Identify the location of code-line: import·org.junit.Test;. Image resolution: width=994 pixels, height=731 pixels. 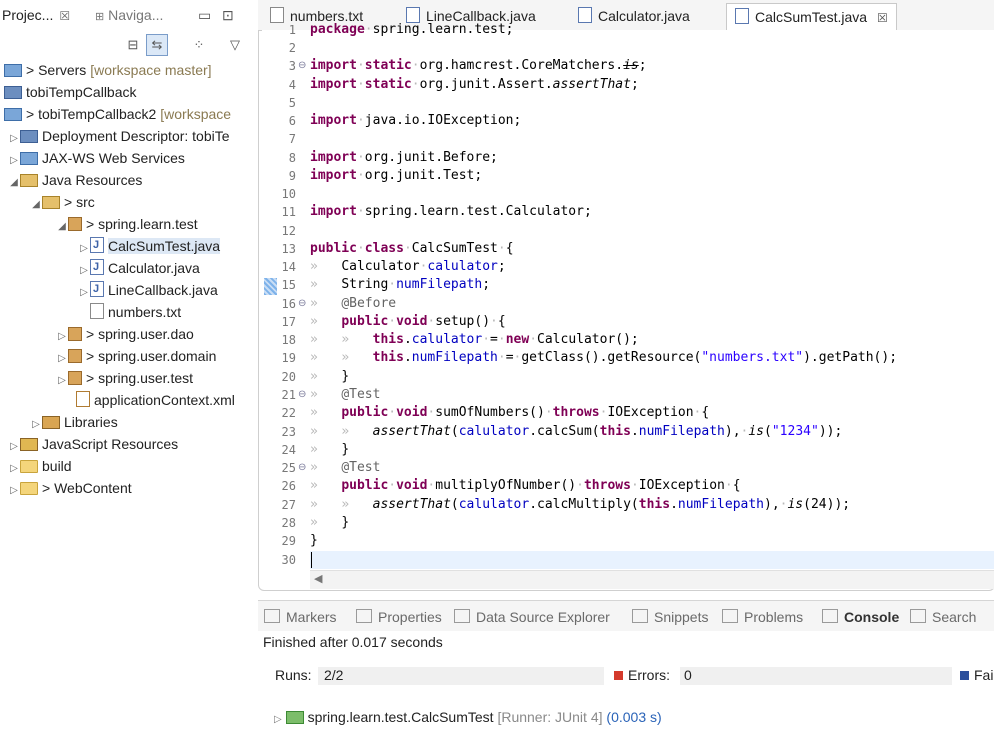
(396, 175).